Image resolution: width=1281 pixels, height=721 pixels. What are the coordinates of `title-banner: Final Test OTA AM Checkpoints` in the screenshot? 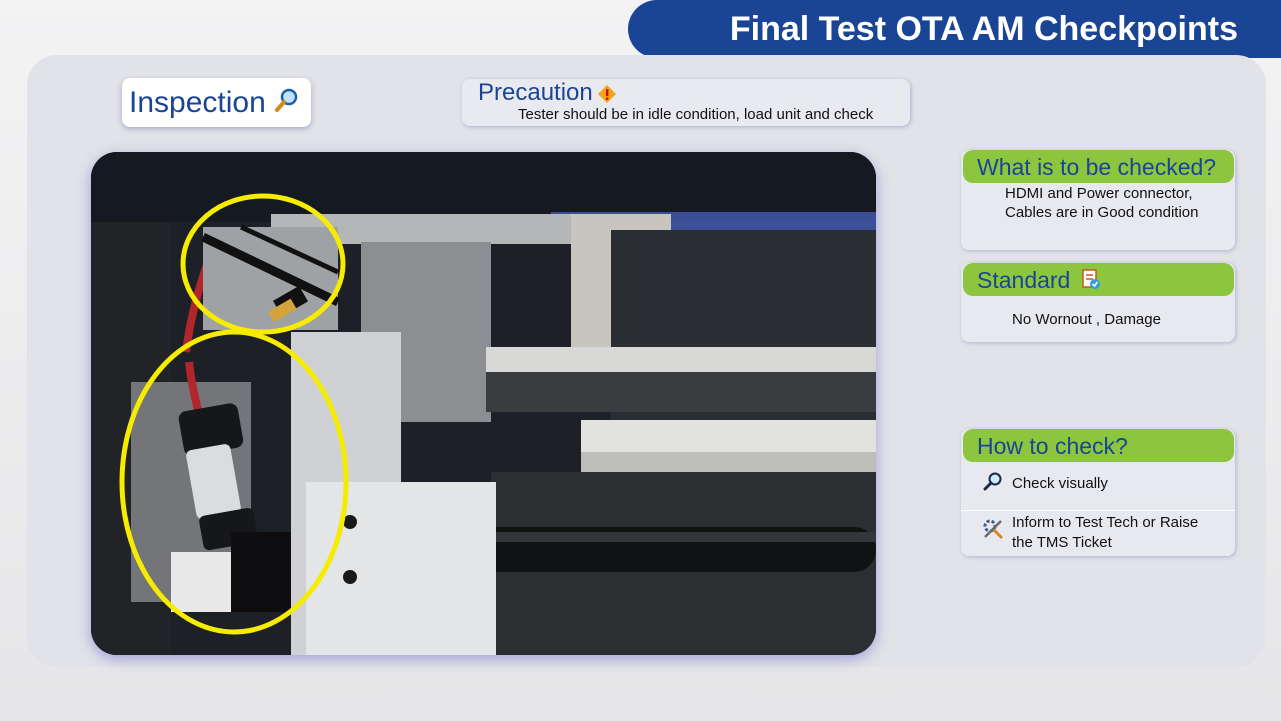 It's located at (954, 29).